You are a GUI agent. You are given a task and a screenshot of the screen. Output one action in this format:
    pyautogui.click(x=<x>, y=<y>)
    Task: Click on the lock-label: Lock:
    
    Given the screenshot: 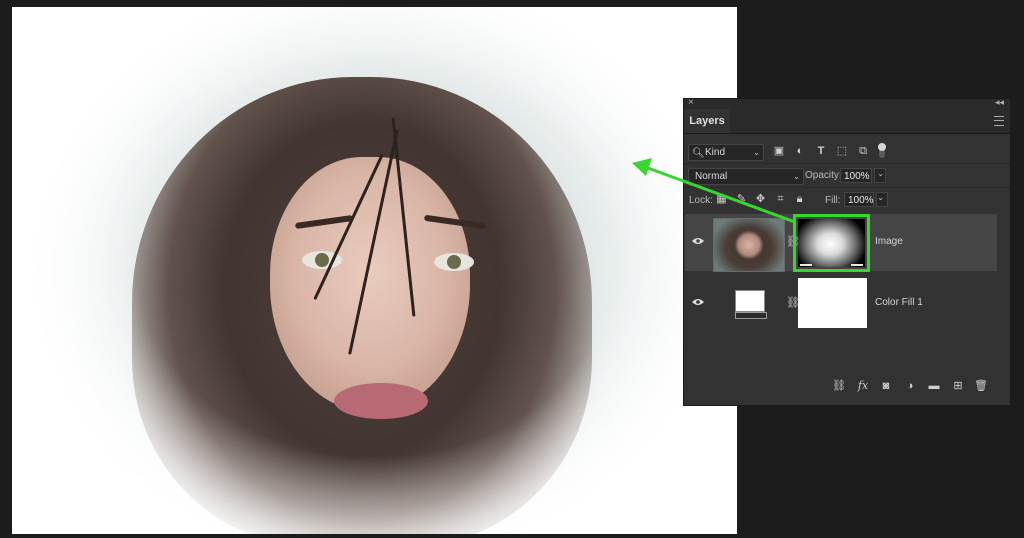 What is the action you would take?
    pyautogui.click(x=701, y=200)
    